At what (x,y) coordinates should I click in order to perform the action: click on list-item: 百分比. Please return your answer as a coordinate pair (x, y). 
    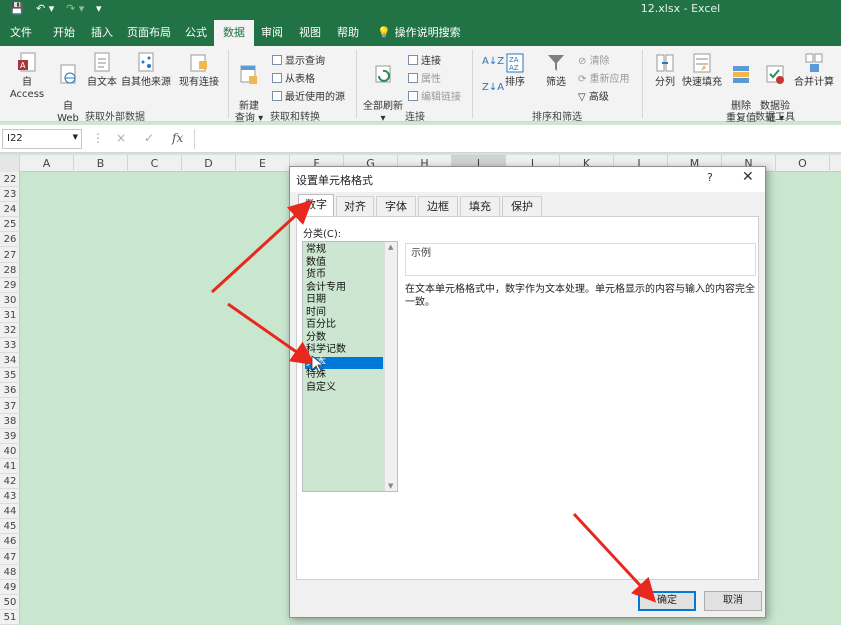
    Looking at the image, I should click on (344, 325).